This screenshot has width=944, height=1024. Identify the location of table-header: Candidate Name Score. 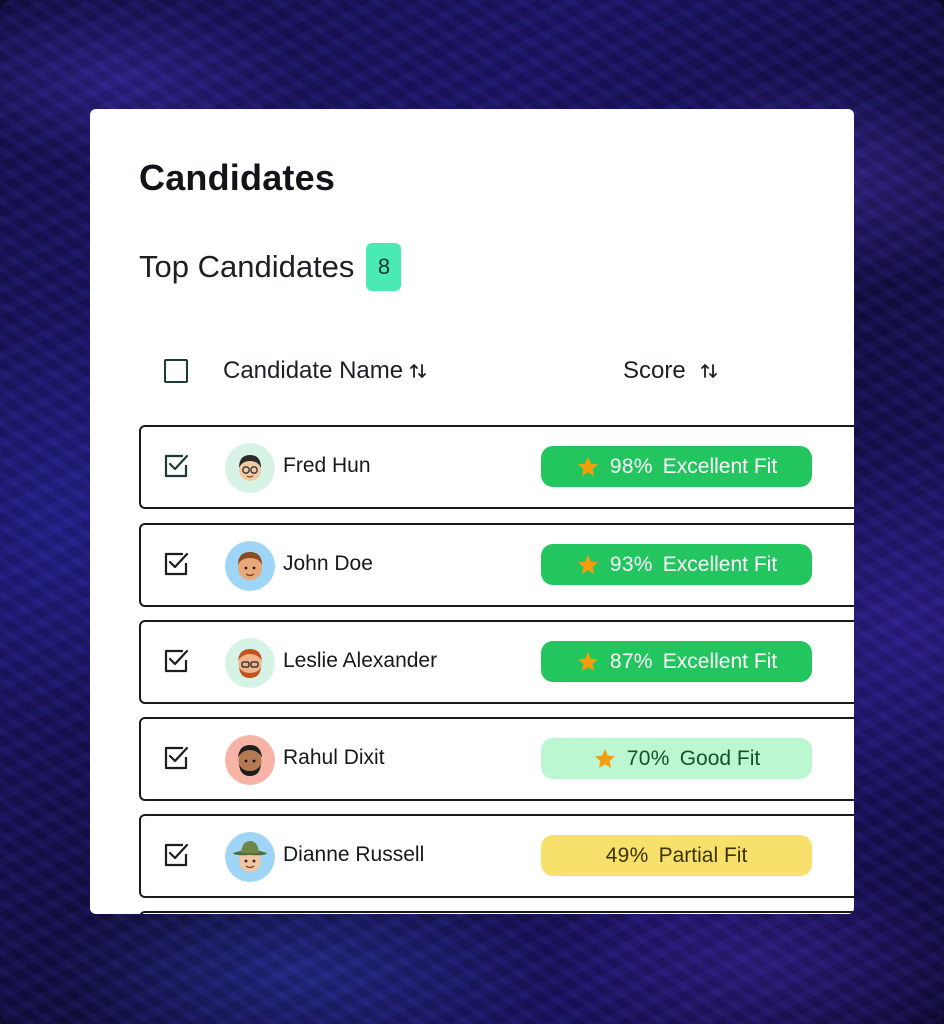
(489, 372).